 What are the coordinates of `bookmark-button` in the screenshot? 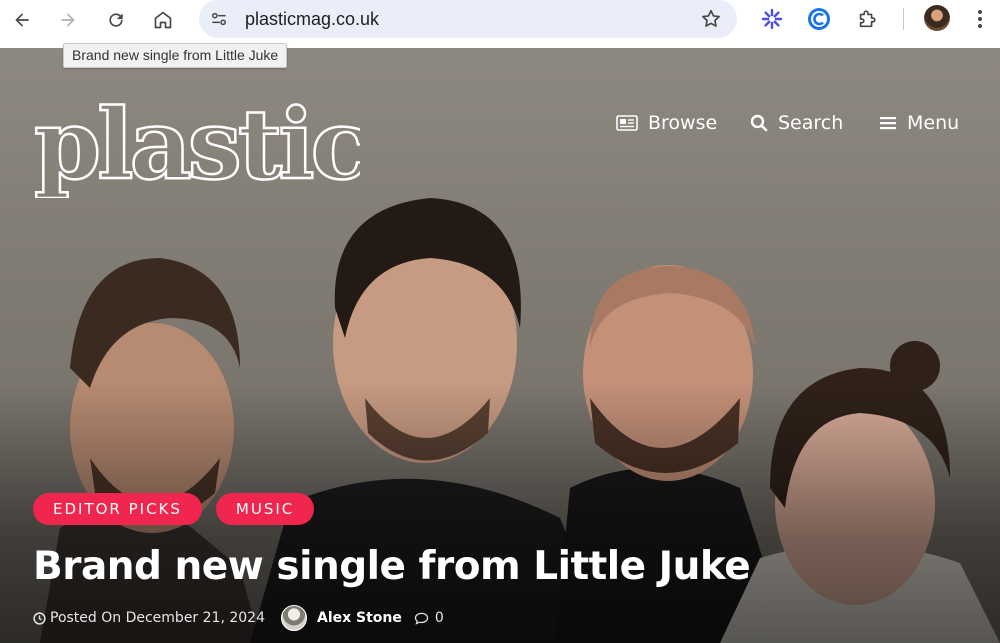 It's located at (711, 19).